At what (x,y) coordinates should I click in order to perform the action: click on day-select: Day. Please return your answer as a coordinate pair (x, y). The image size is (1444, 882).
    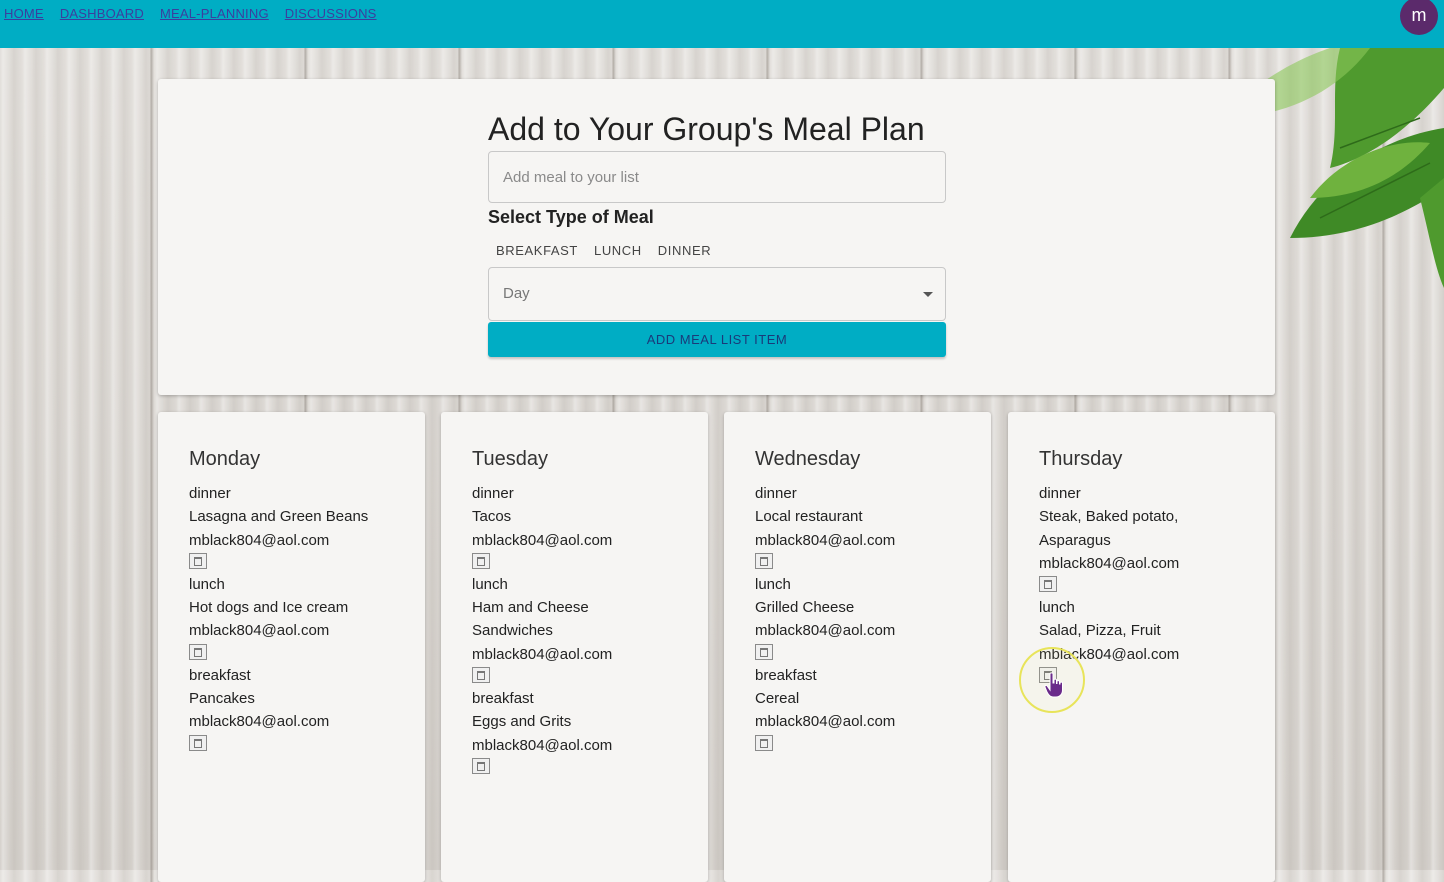
    Looking at the image, I should click on (717, 294).